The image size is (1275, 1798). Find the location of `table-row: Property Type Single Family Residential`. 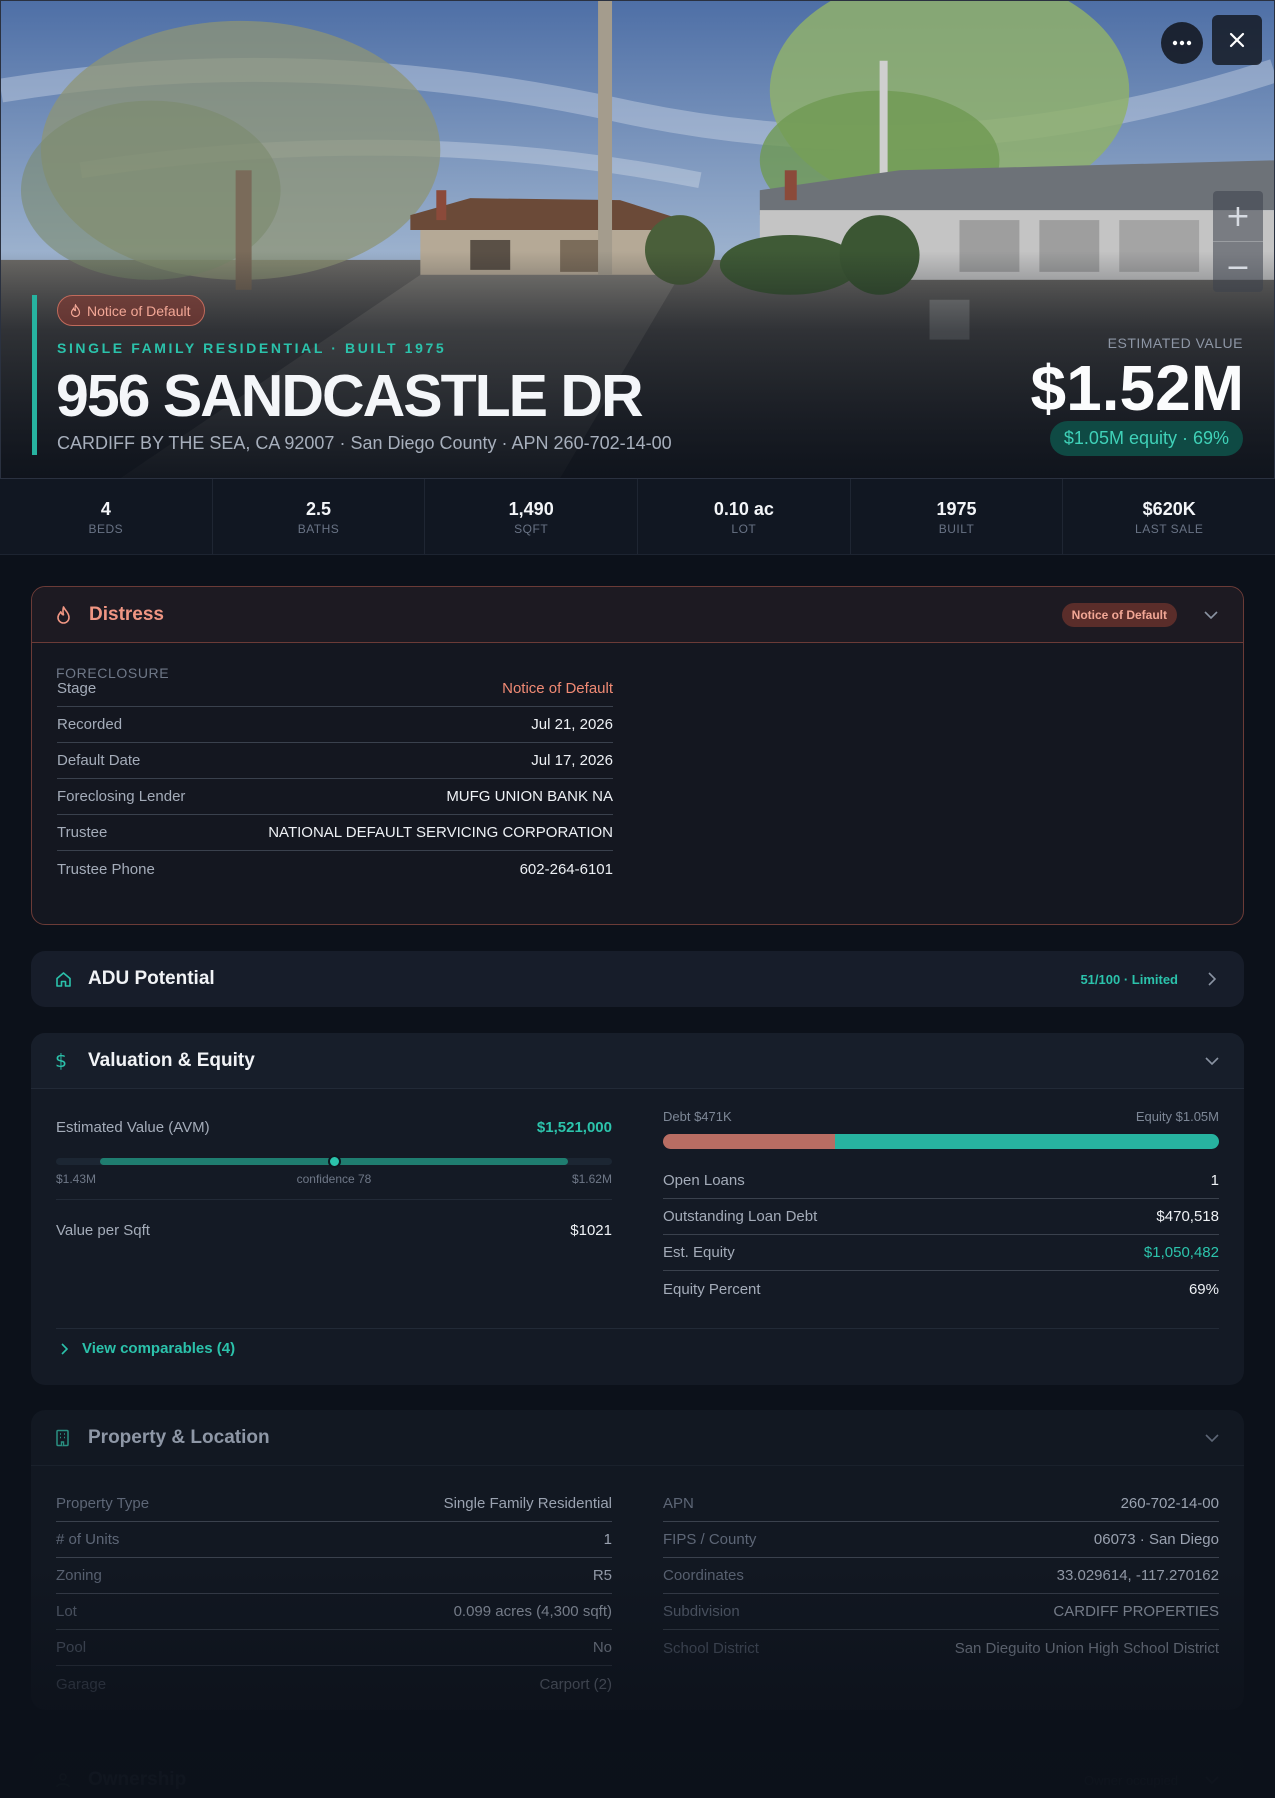

table-row: Property Type Single Family Residential is located at coordinates (334, 1504).